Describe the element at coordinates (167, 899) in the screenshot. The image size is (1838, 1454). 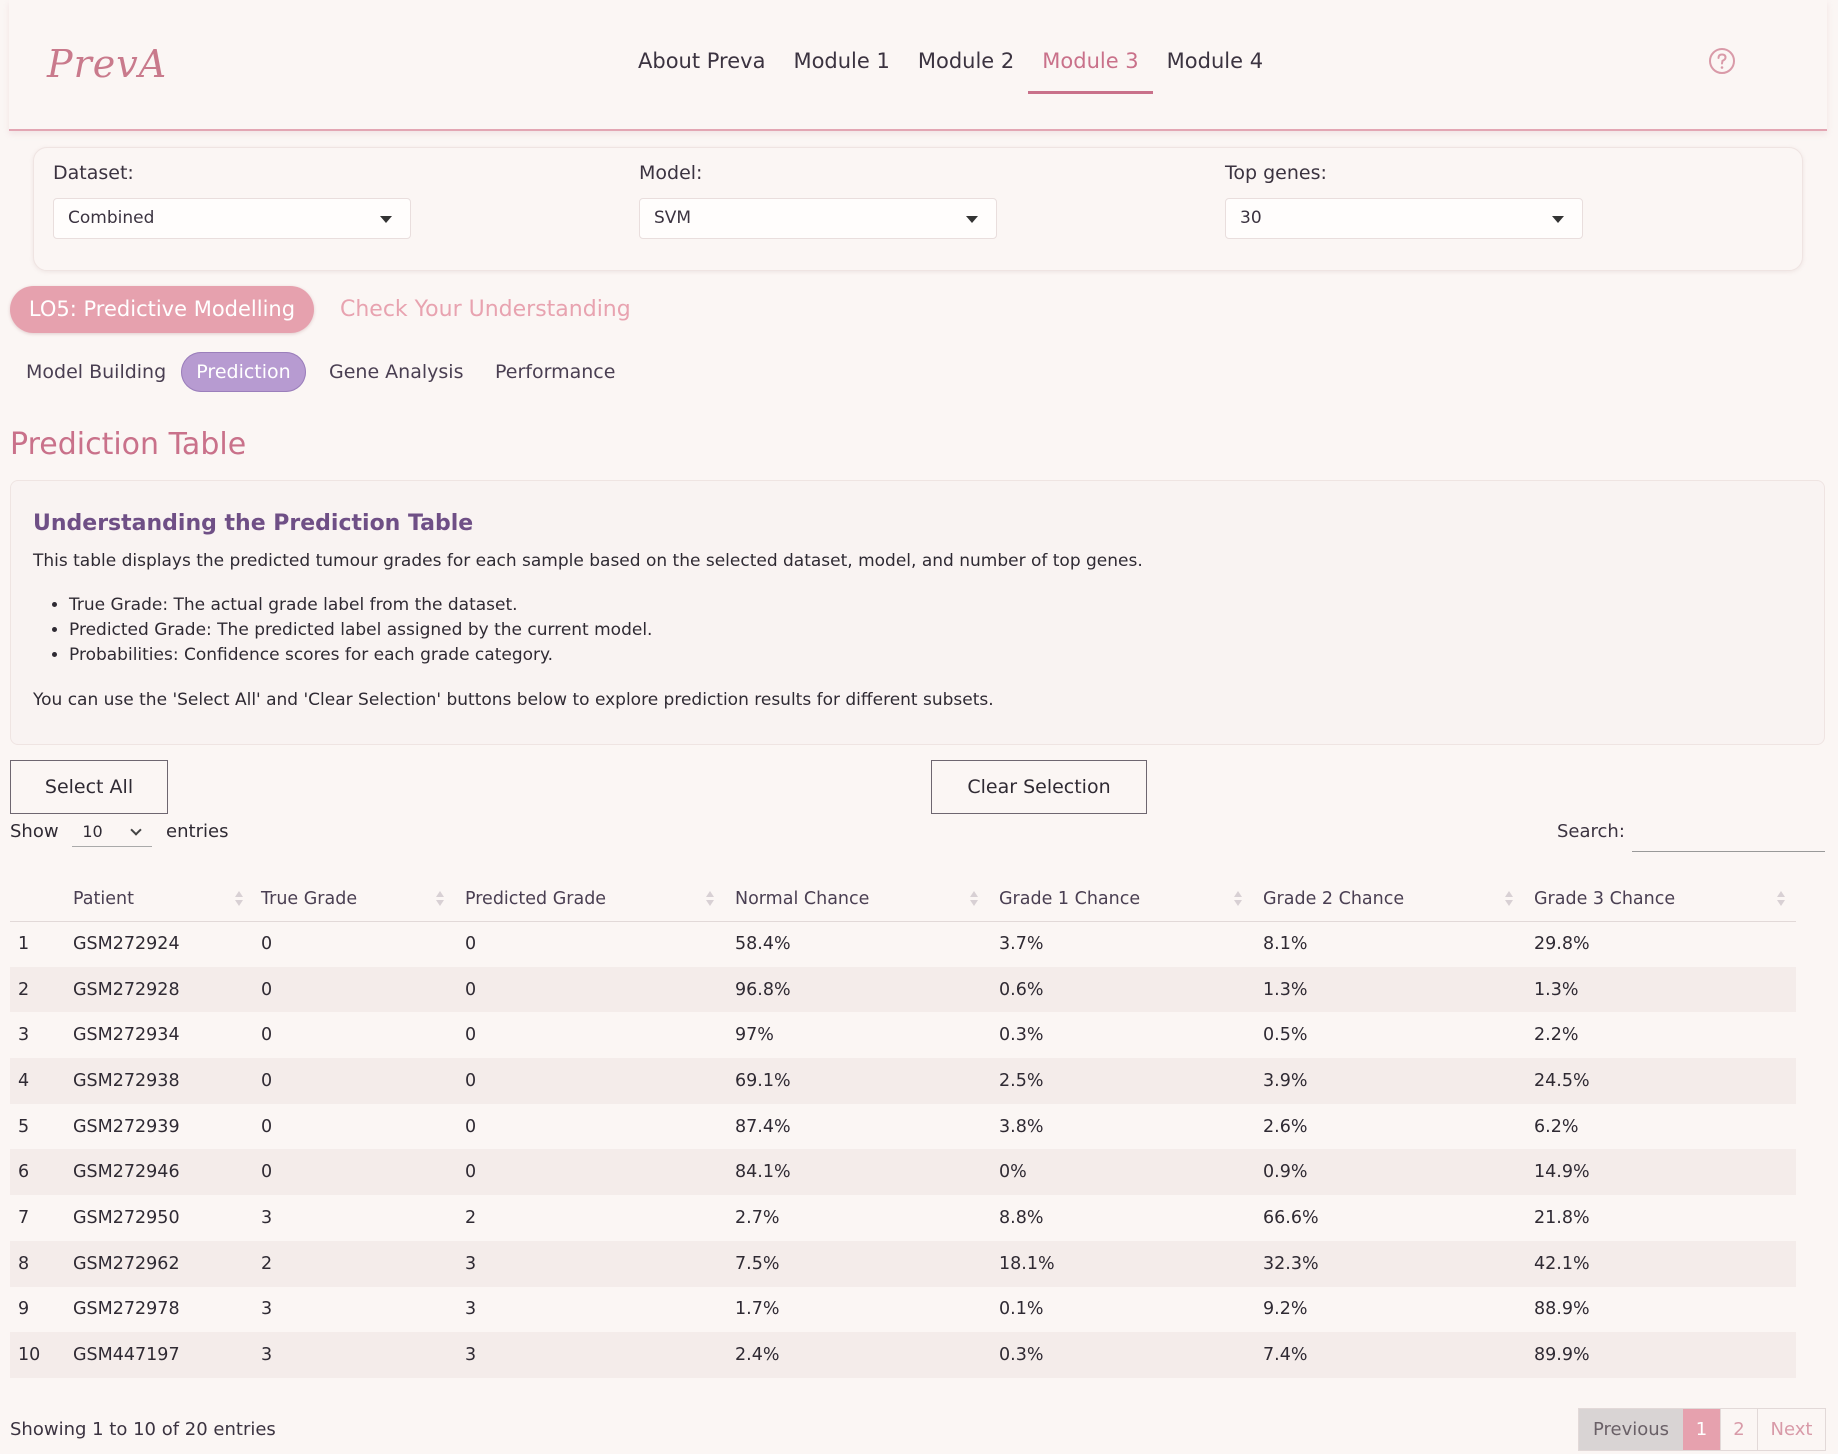
I see `column-header-patient: Patient` at that location.